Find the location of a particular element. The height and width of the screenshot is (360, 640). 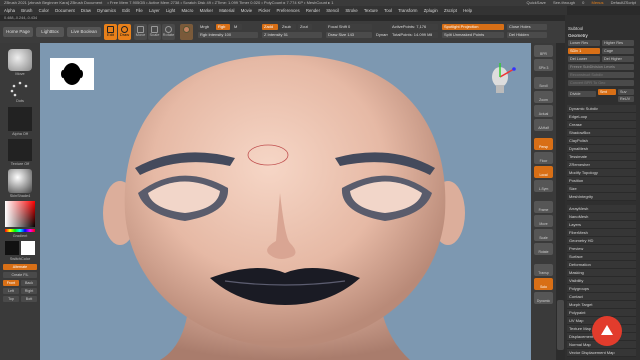

draw-mode-button: Draw is located at coordinates (124, 32).